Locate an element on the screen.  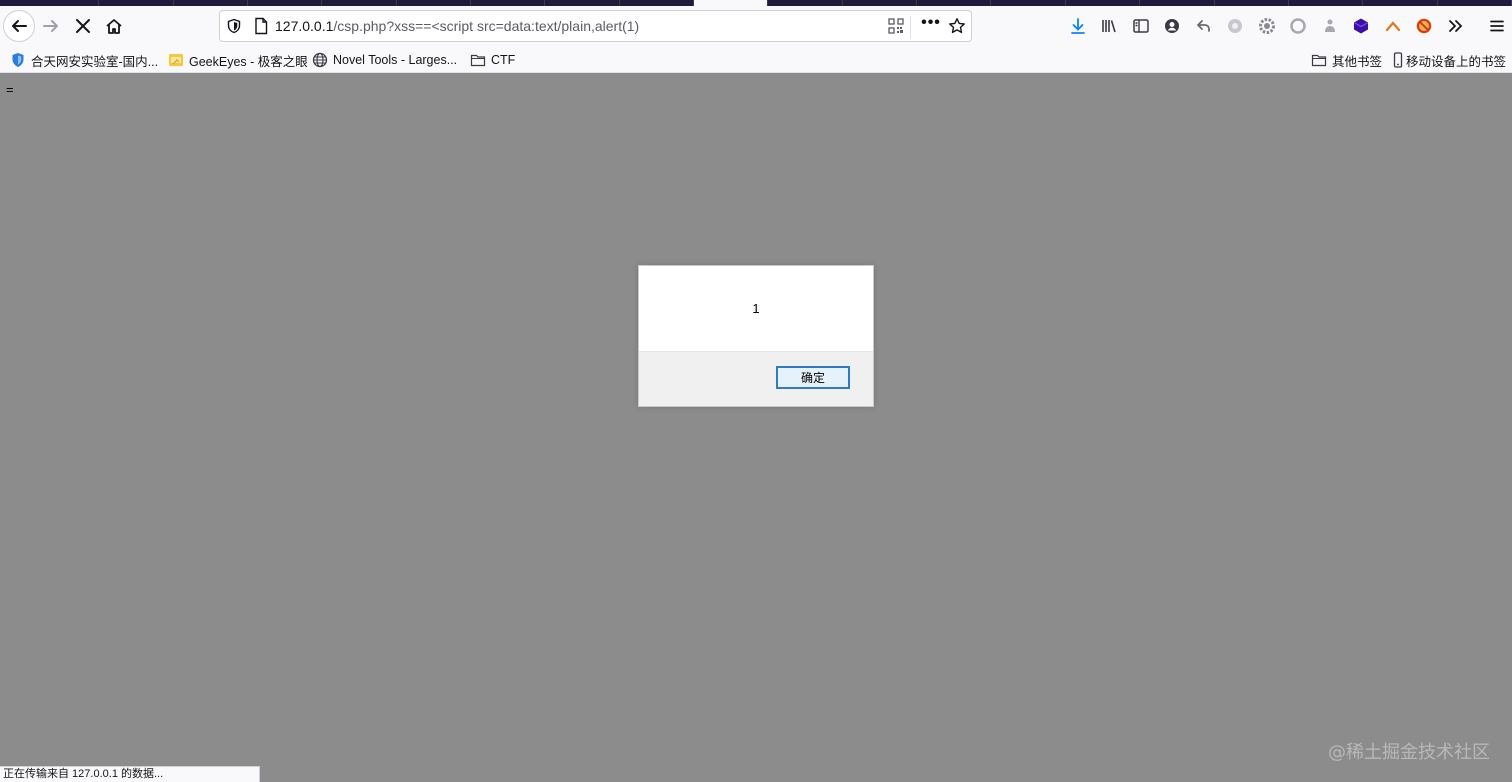
shield-bookmark-icon is located at coordinates (18, 60).